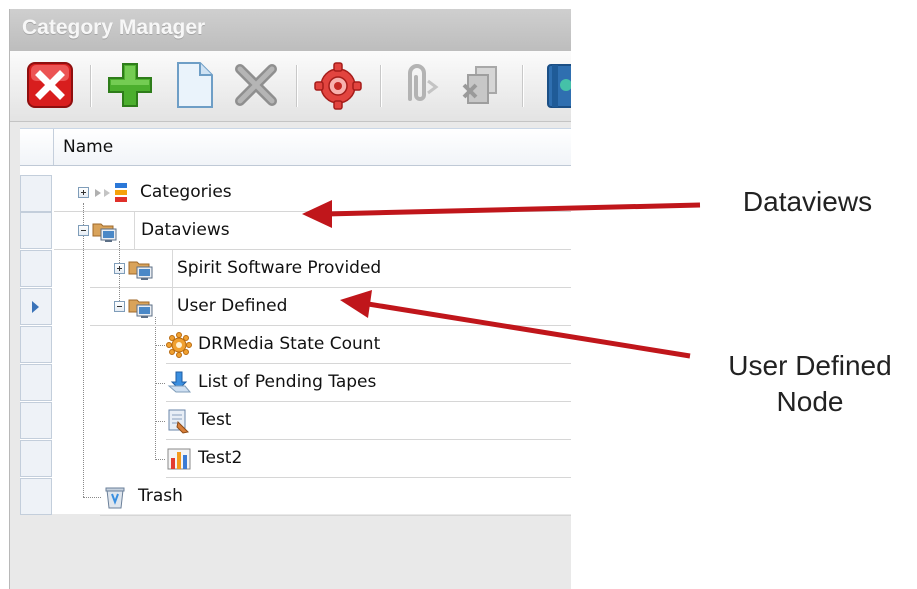  I want to click on dataviews-arrowhead, so click(317, 214).